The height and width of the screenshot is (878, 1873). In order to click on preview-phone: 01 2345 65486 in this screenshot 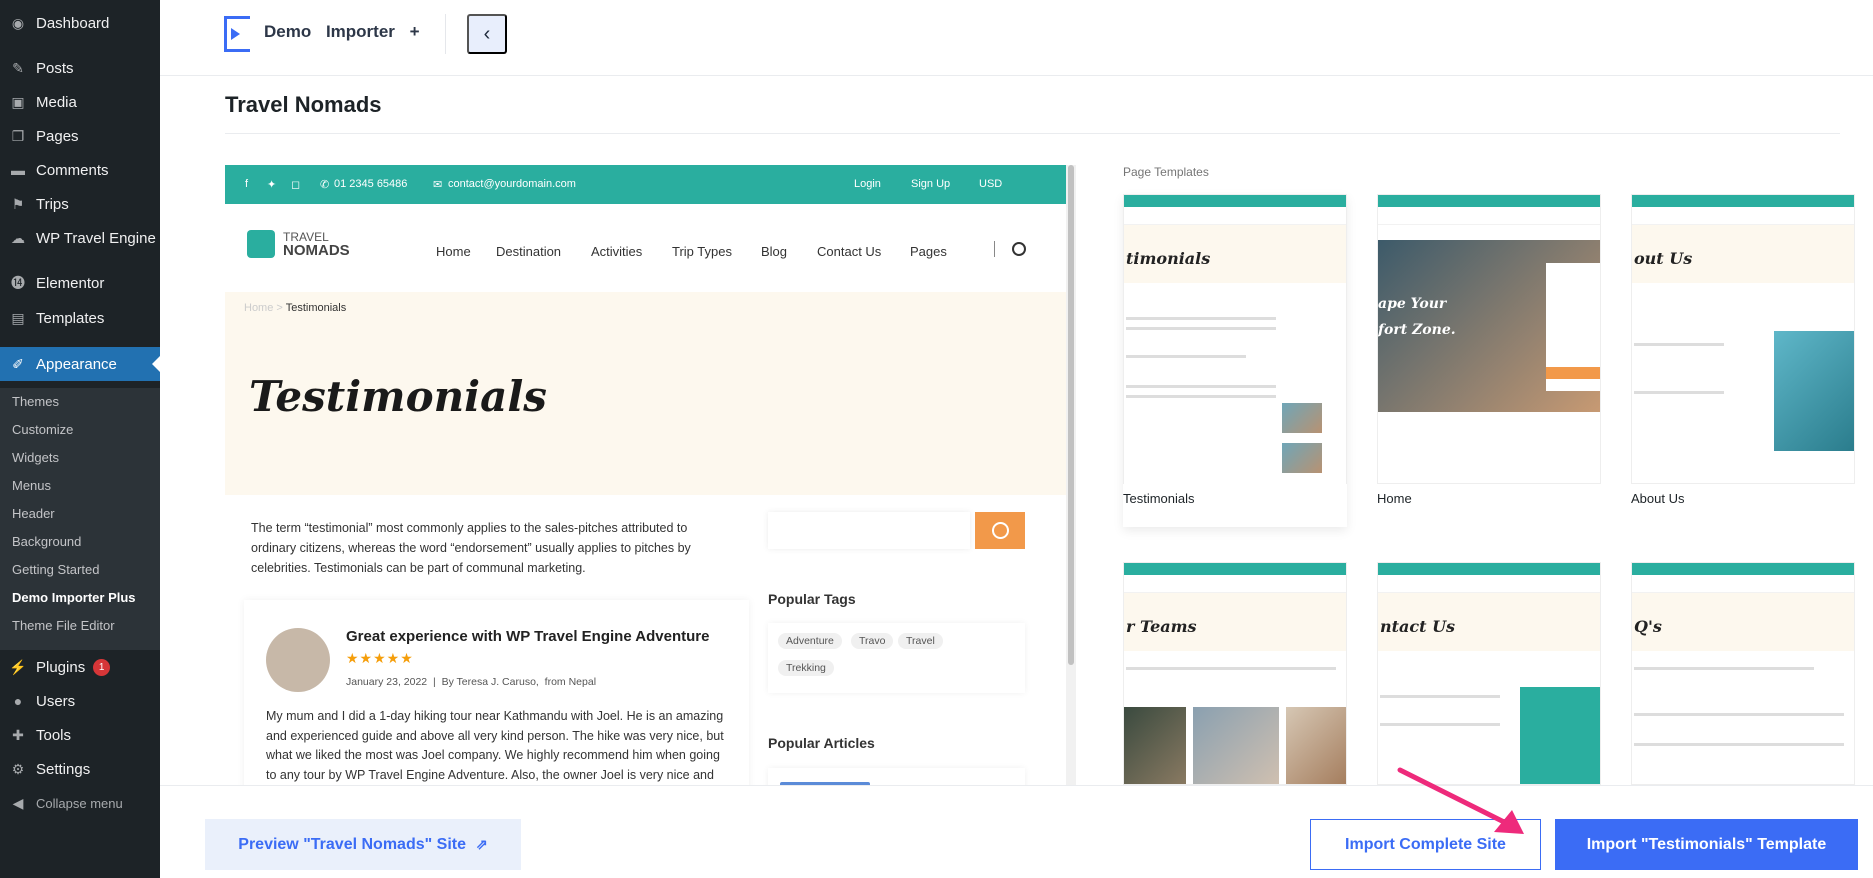, I will do `click(371, 184)`.